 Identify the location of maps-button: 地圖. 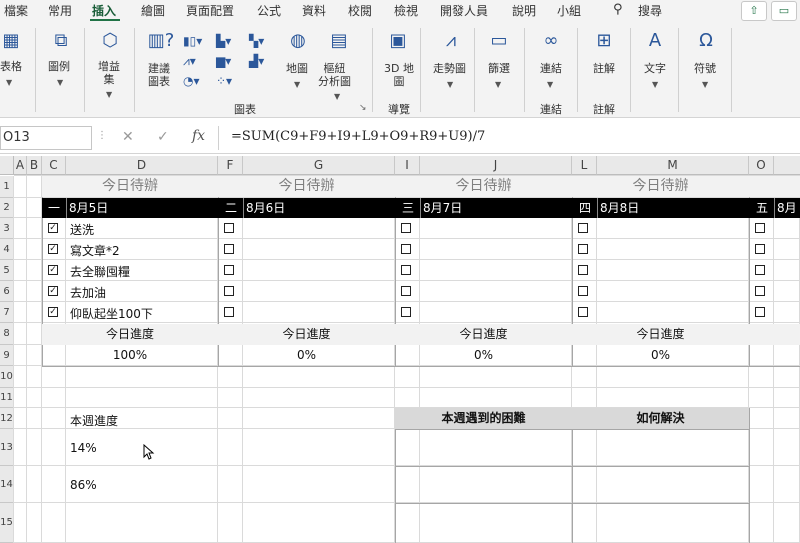
(297, 68).